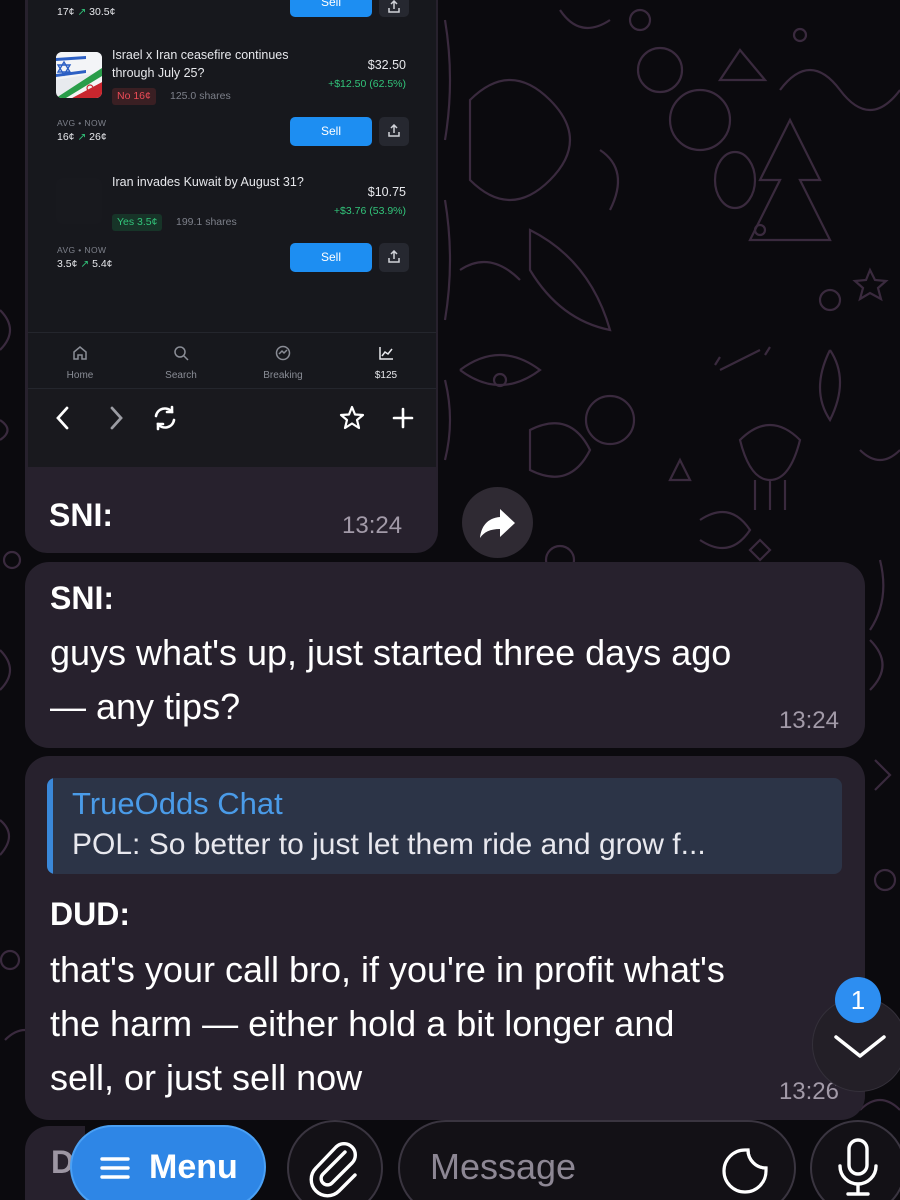 The width and height of the screenshot is (900, 1200). I want to click on outcome-badge-no: No 16¢, so click(134, 96).